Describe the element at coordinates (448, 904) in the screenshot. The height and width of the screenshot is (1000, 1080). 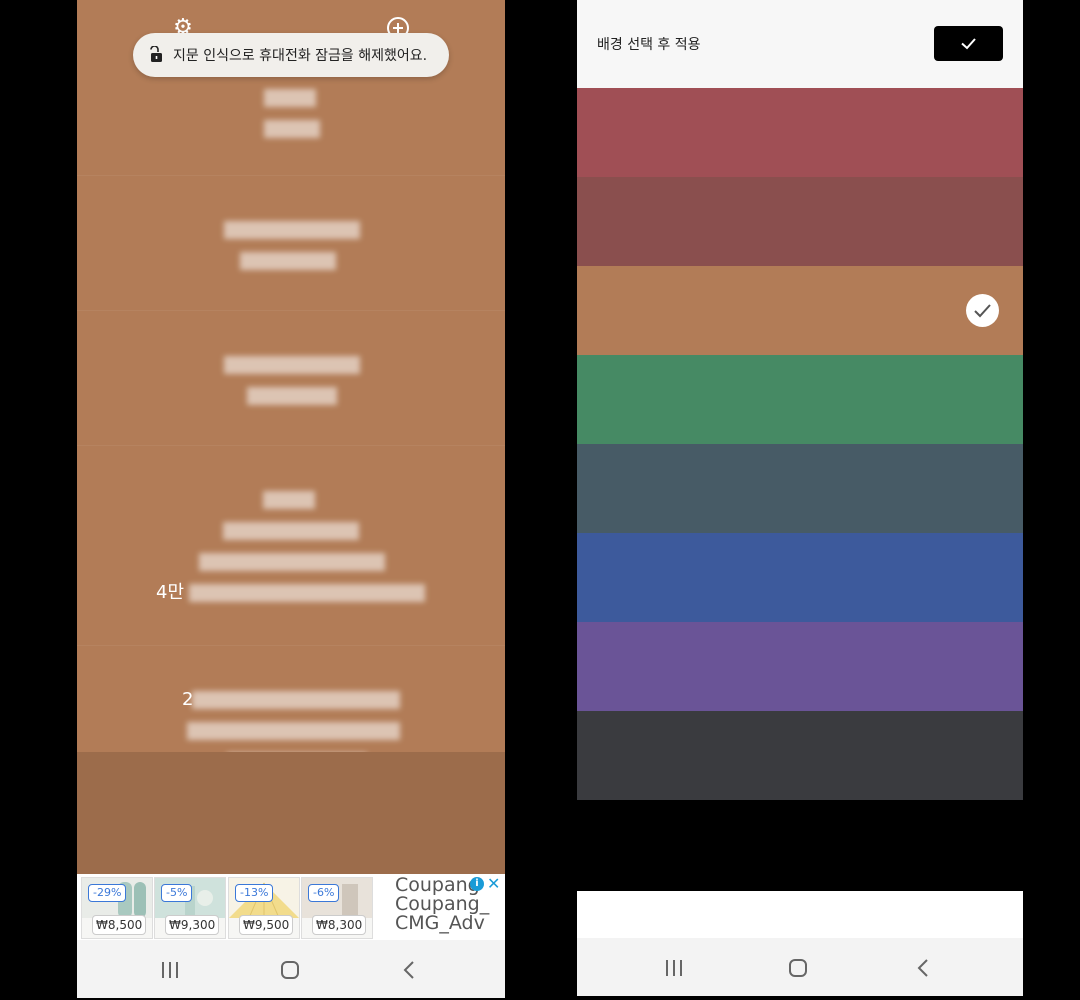
I see `ad-advertiser-text: Coupang Coupang_ CMG_Adv` at that location.